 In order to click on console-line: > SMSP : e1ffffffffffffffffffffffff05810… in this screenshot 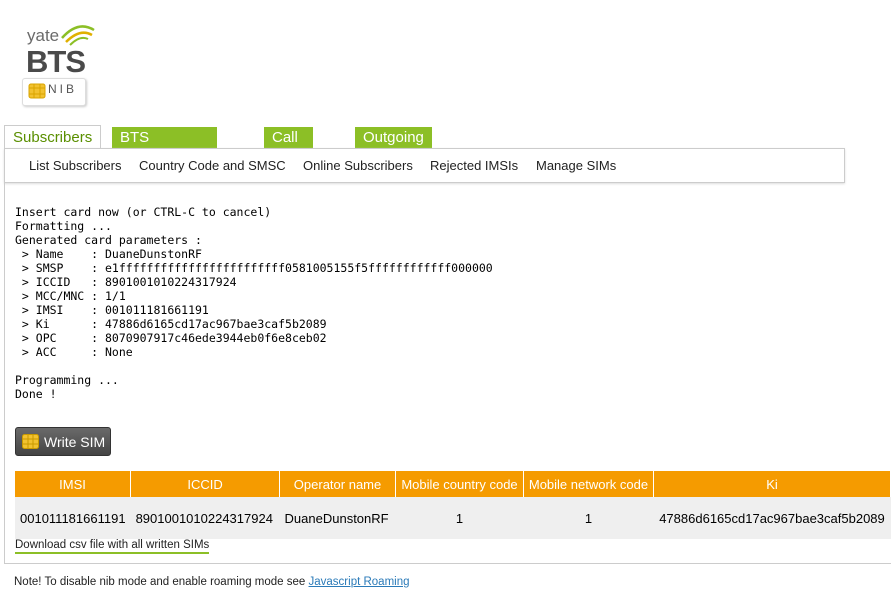, I will do `click(254, 268)`.